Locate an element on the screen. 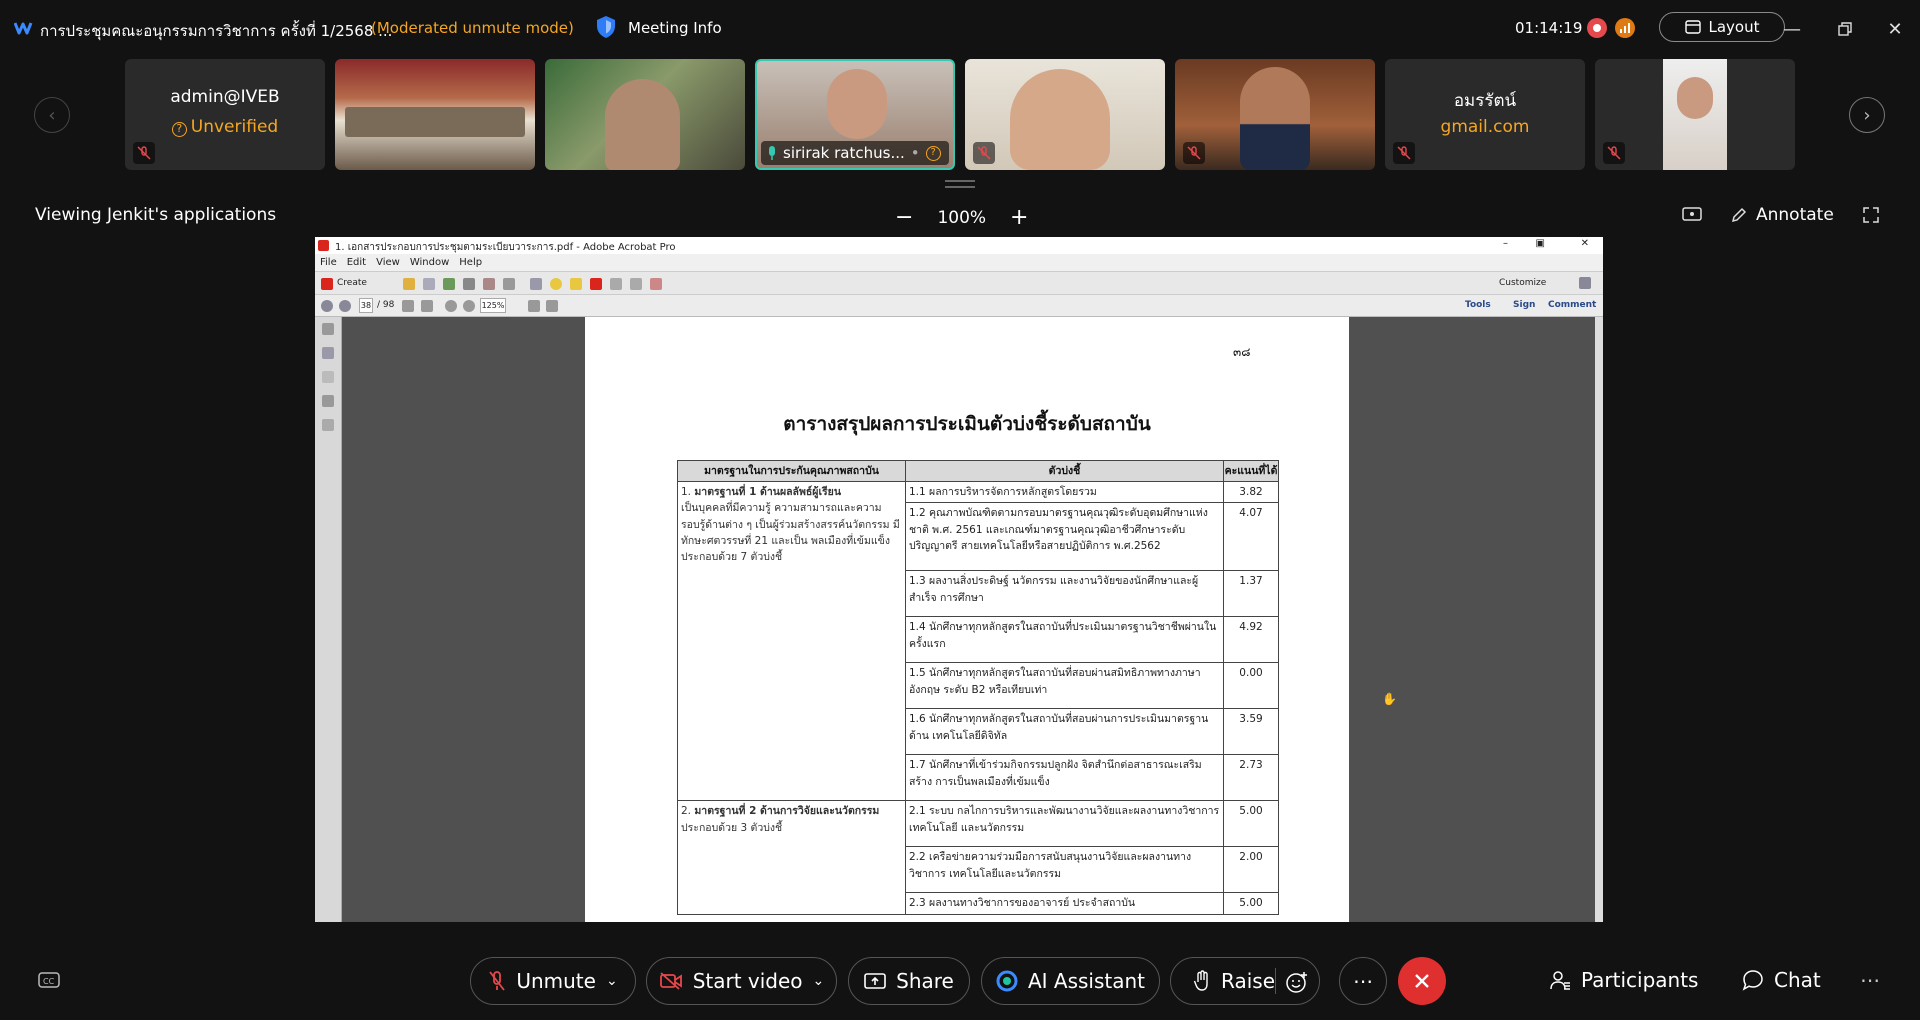 This screenshot has height=1020, width=1920. unmute-button: Unmute ⌄ is located at coordinates (553, 981).